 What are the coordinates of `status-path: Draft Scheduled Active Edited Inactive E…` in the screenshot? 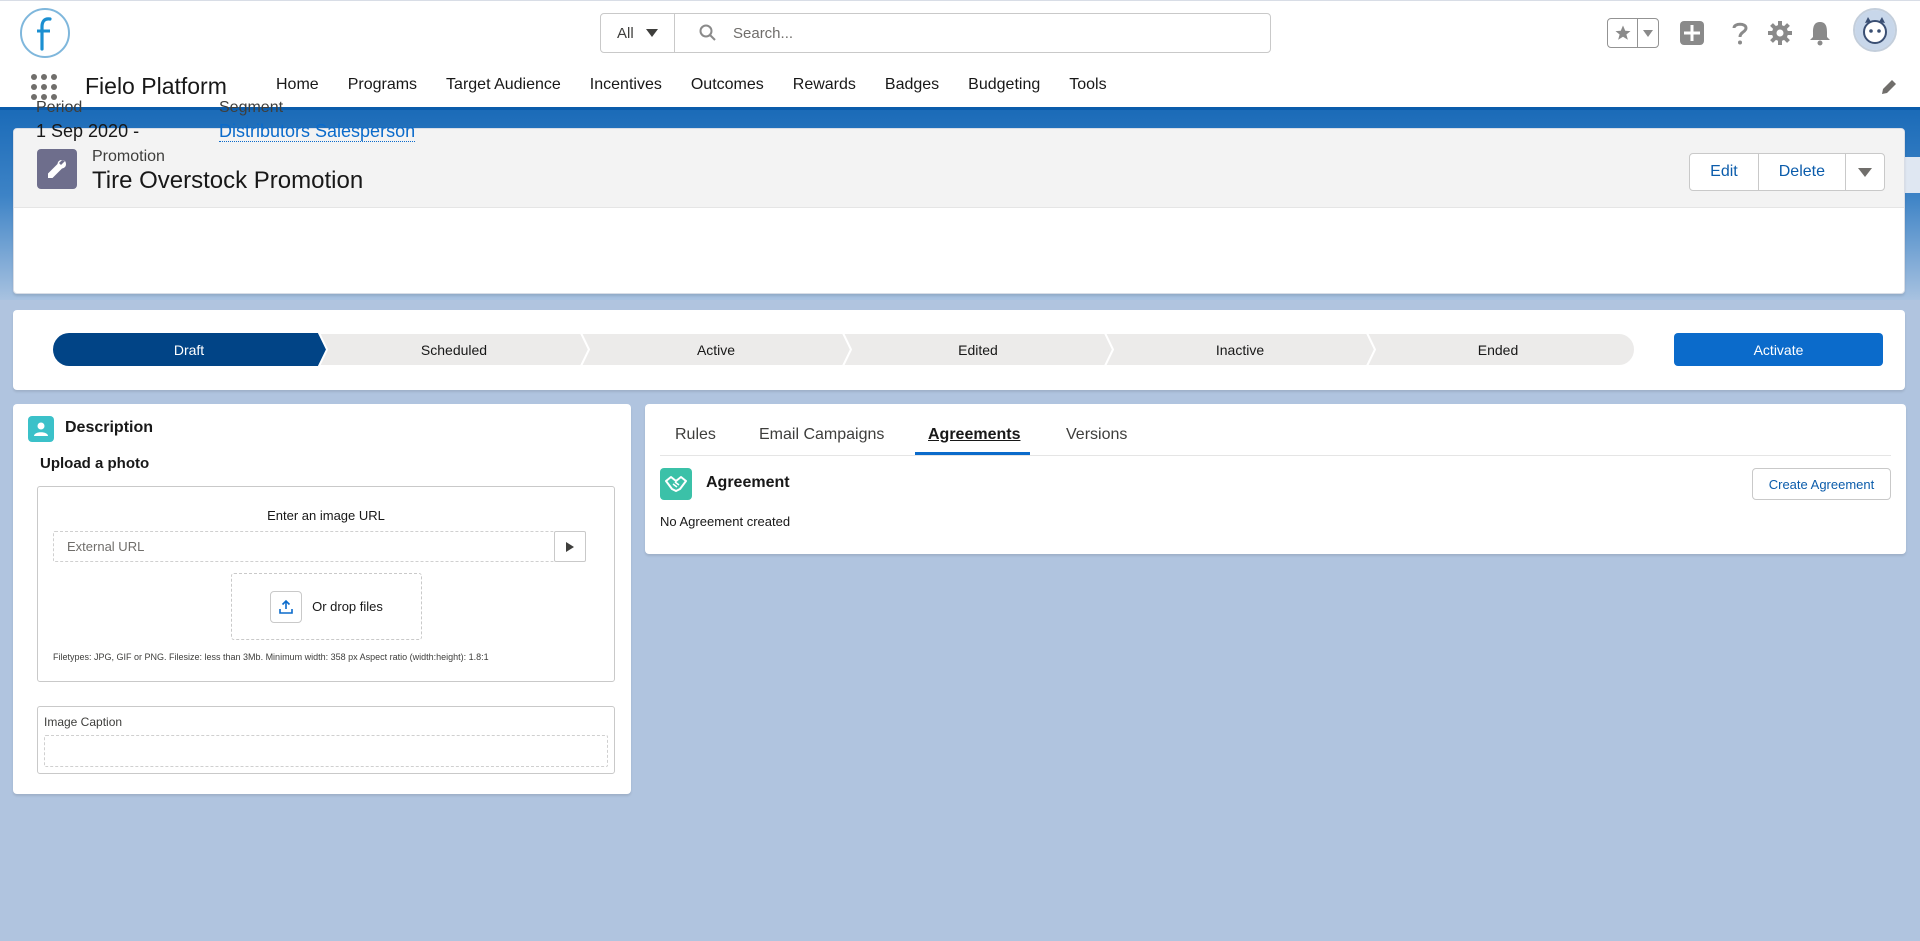 It's located at (959, 350).